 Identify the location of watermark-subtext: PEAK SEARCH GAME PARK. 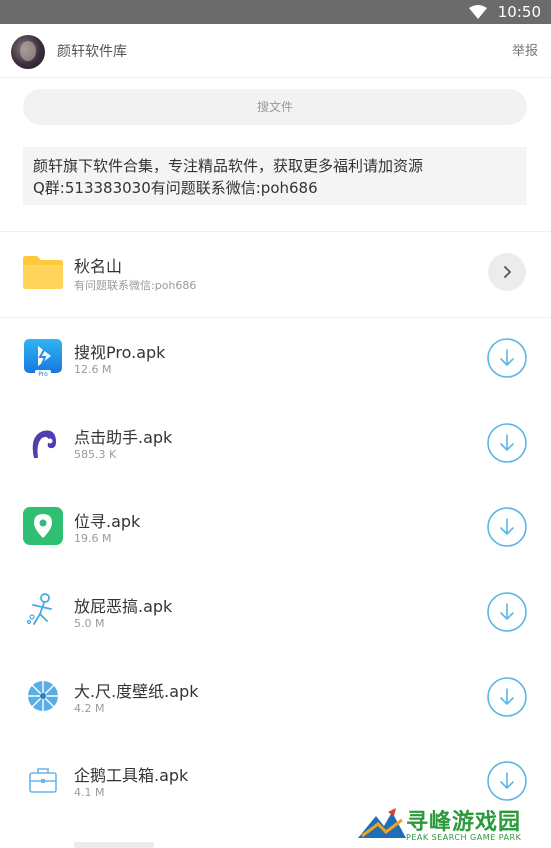
(464, 837).